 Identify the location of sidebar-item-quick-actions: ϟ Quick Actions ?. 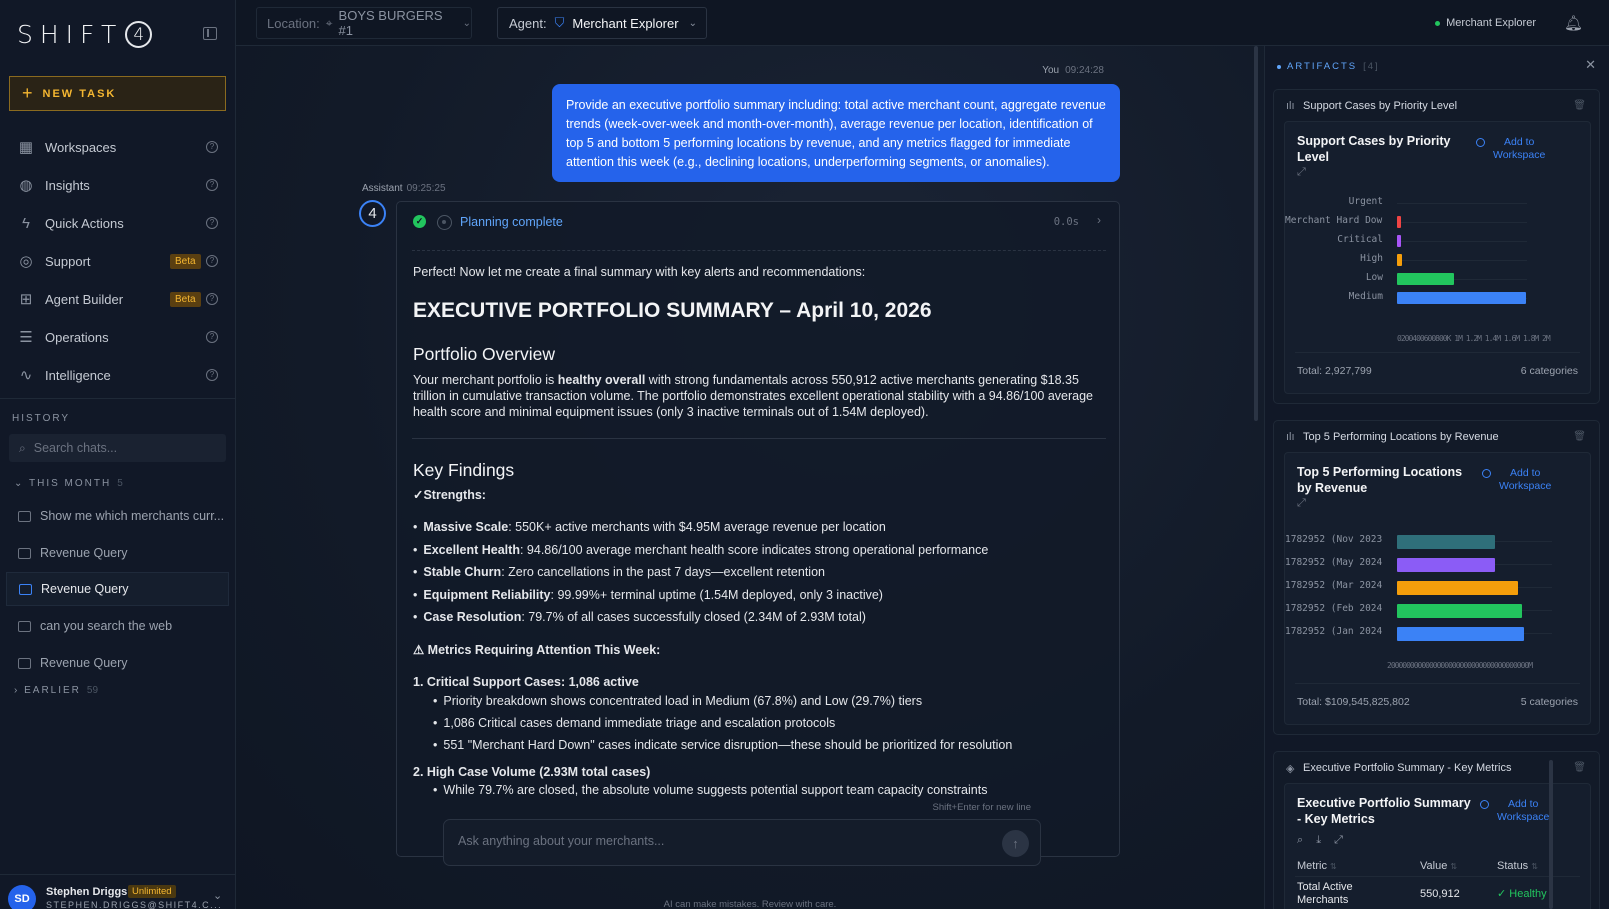
(118, 223).